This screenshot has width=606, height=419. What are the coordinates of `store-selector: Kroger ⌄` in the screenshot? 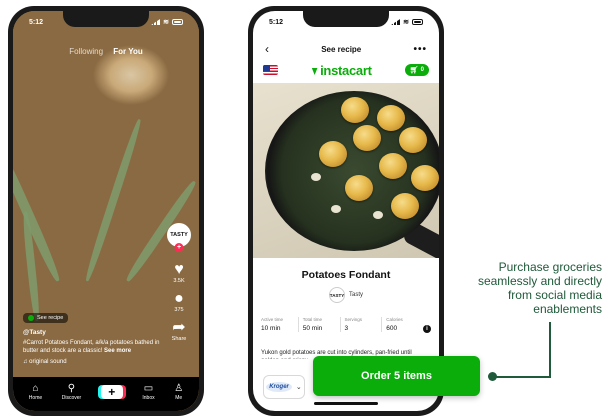 It's located at (284, 387).